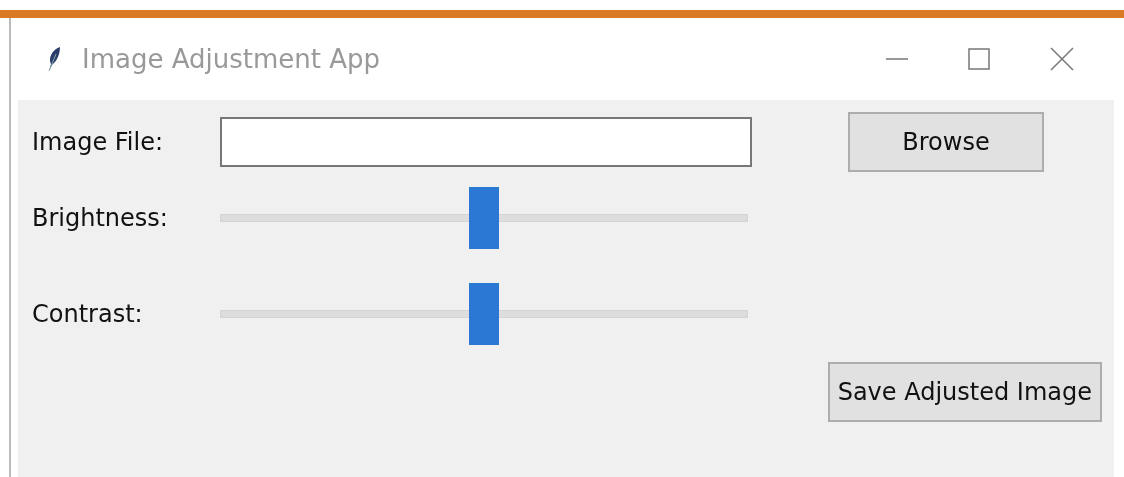 This screenshot has height=477, width=1124. What do you see at coordinates (98, 142) in the screenshot?
I see `field-label: Image File:` at bounding box center [98, 142].